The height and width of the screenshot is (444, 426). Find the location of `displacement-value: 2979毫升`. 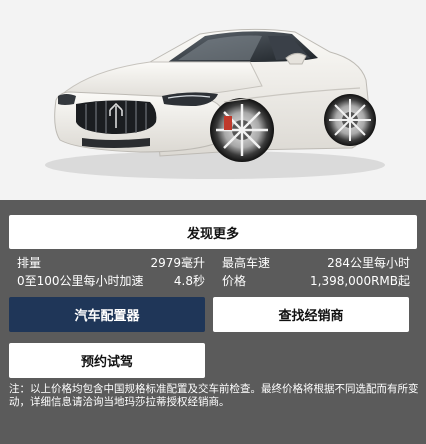

displacement-value: 2979毫升 is located at coordinates (177, 263).